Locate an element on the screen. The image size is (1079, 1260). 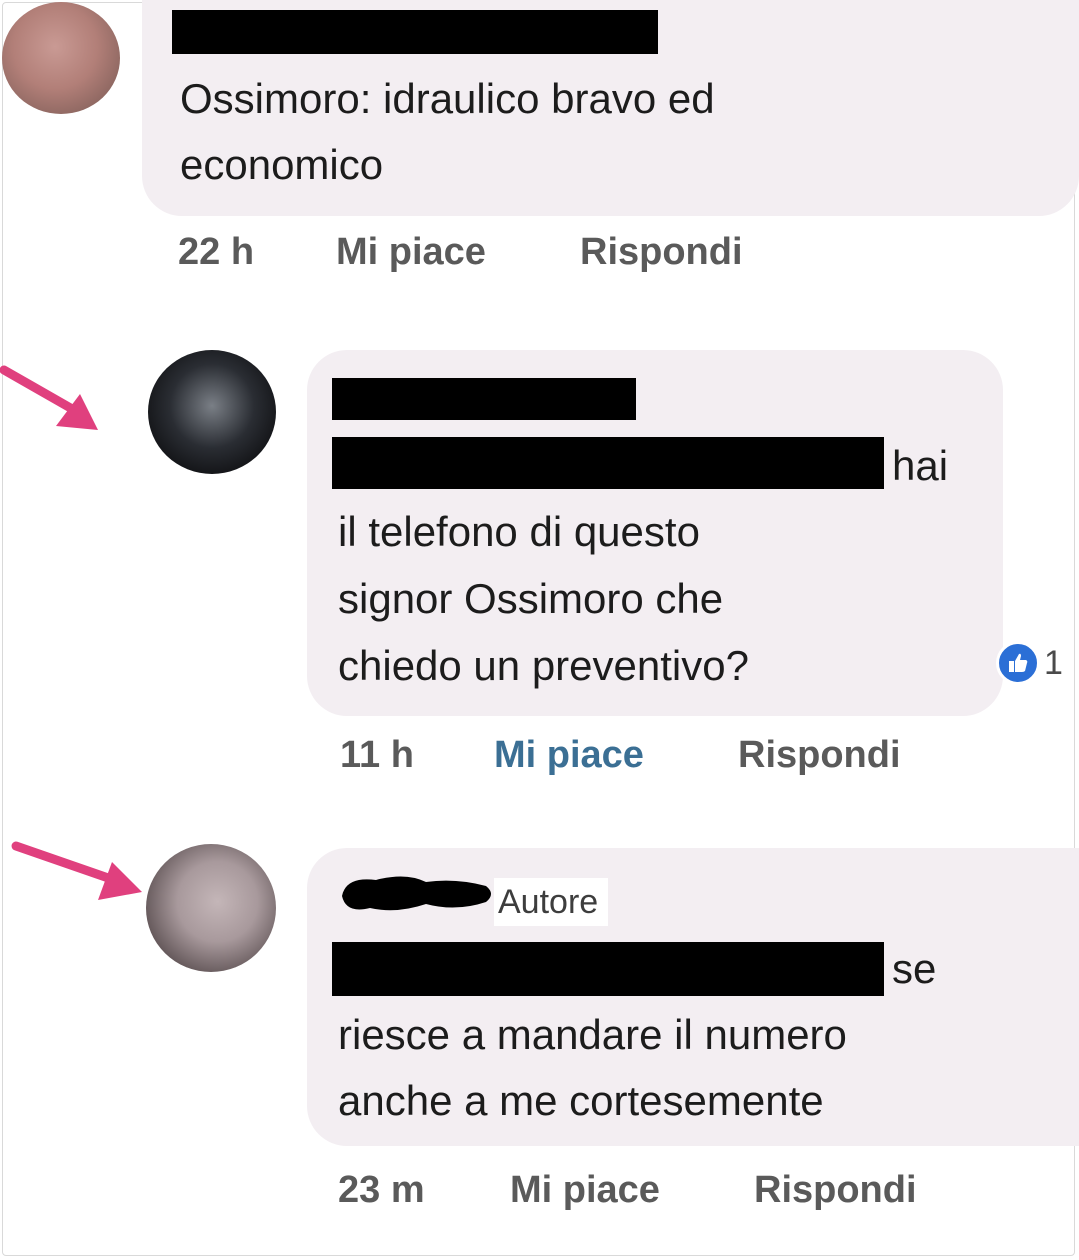
thumbs-up-icon is located at coordinates (1018, 663).